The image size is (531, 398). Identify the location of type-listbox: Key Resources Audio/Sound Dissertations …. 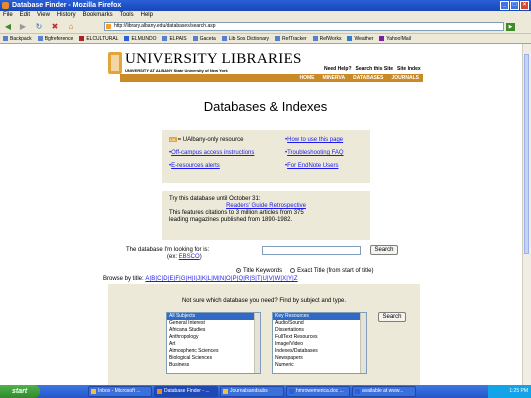
(319, 343).